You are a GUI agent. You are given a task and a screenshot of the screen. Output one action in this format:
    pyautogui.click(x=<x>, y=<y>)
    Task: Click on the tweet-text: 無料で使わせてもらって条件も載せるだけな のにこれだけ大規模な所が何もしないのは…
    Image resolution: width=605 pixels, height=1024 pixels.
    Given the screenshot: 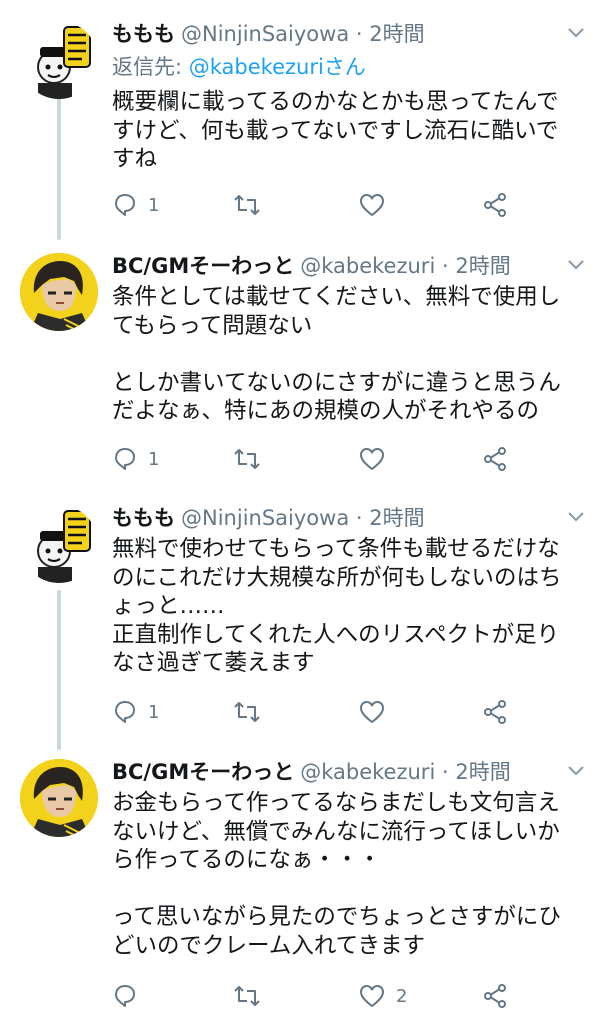 What is the action you would take?
    pyautogui.click(x=346, y=606)
    